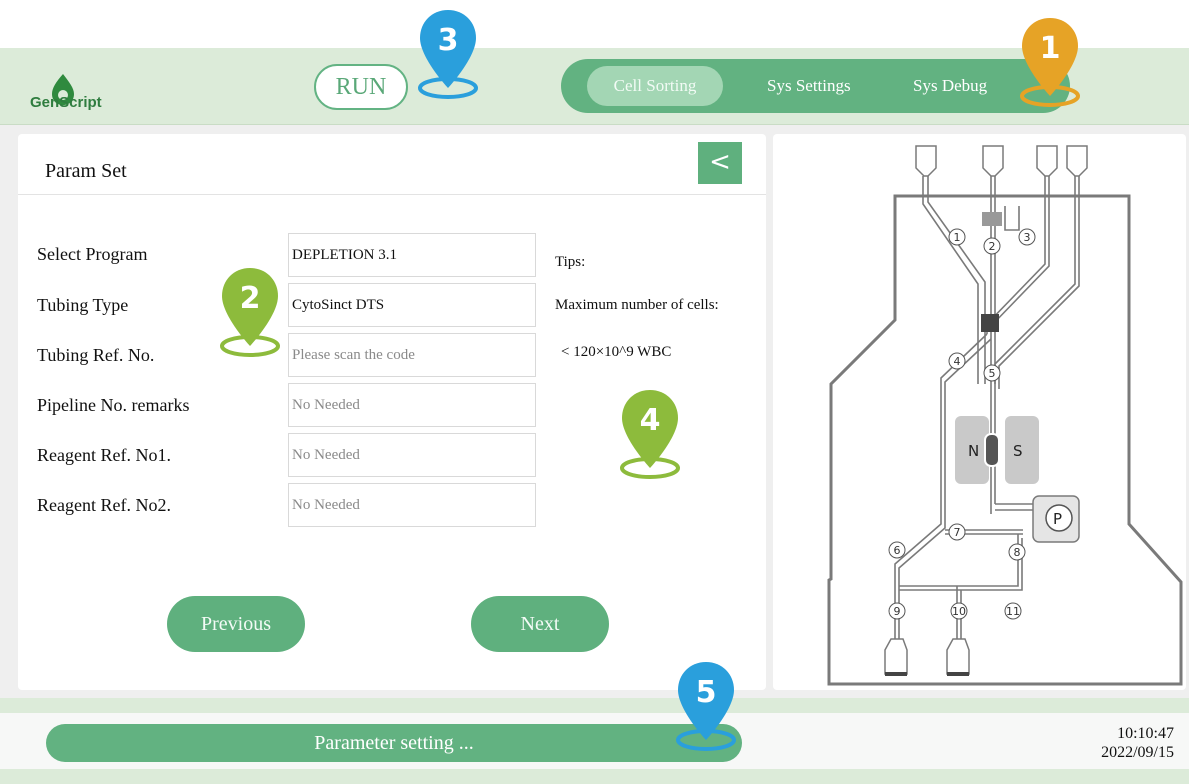  Describe the element at coordinates (412, 355) in the screenshot. I see `tubing-ref-input: Please scan the code` at that location.